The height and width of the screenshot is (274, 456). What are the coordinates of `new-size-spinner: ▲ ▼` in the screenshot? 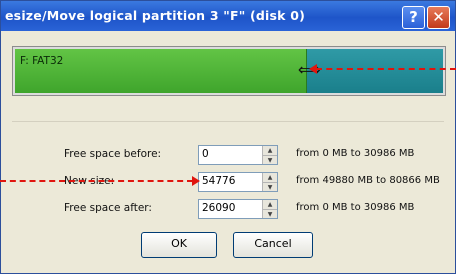 It's located at (269, 182).